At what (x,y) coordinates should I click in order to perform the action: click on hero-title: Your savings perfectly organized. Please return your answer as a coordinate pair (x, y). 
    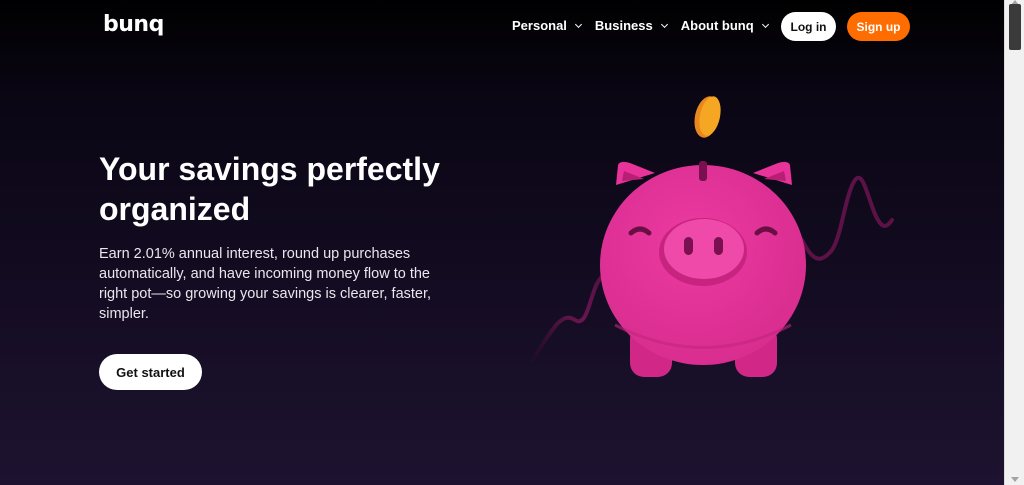
    Looking at the image, I should click on (269, 189).